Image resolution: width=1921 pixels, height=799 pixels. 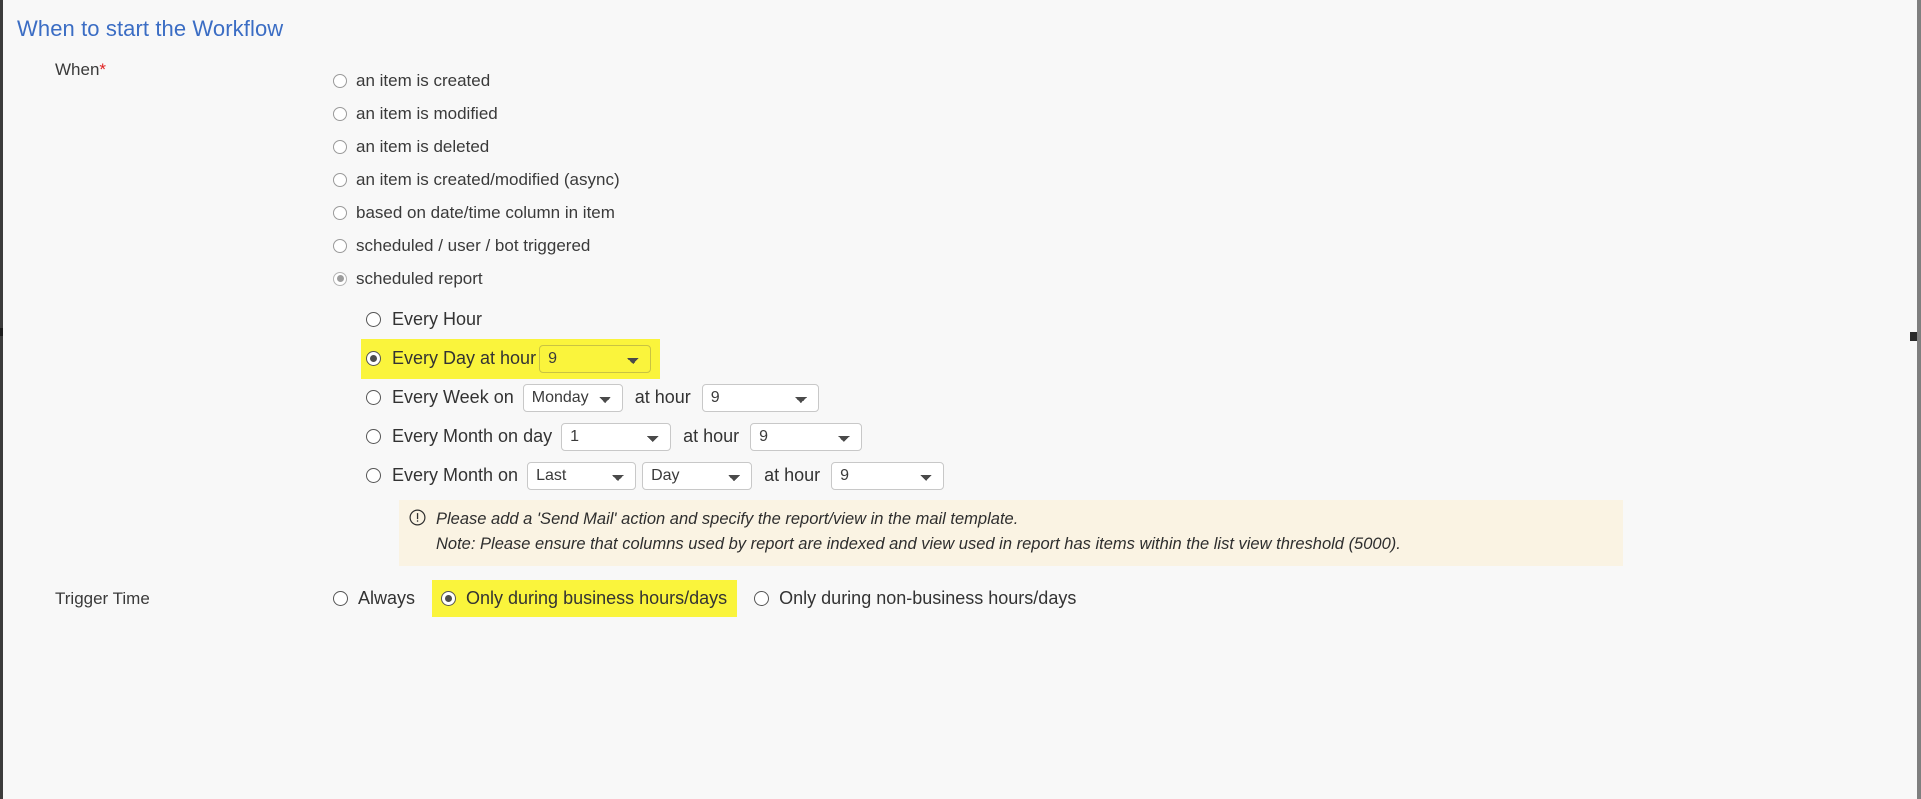 I want to click on when-option-item-modified: an item is modified, so click(x=1121, y=113).